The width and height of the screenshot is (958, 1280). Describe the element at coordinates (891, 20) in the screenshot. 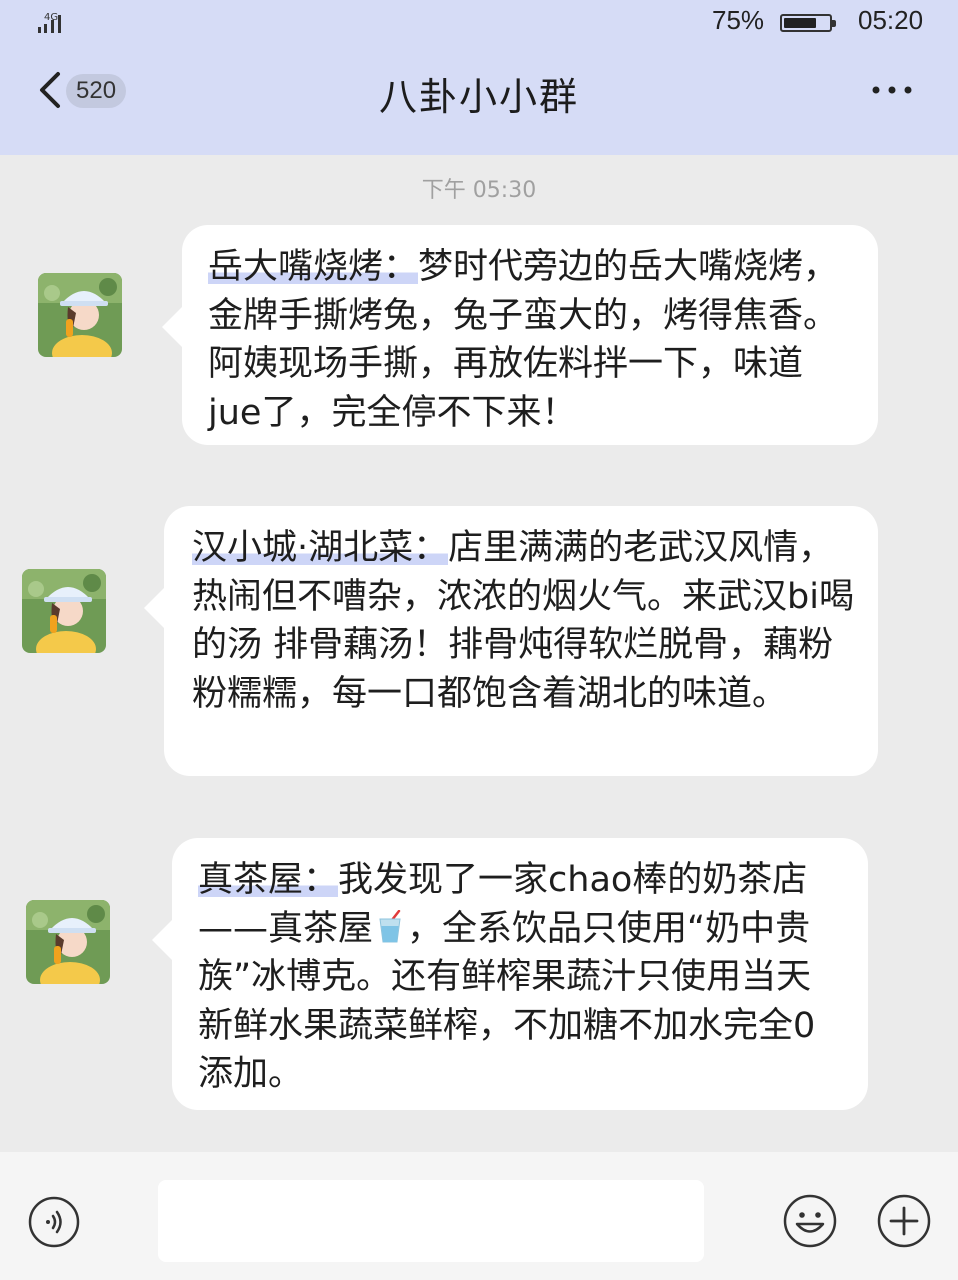

I see `status-time: 05:20` at that location.